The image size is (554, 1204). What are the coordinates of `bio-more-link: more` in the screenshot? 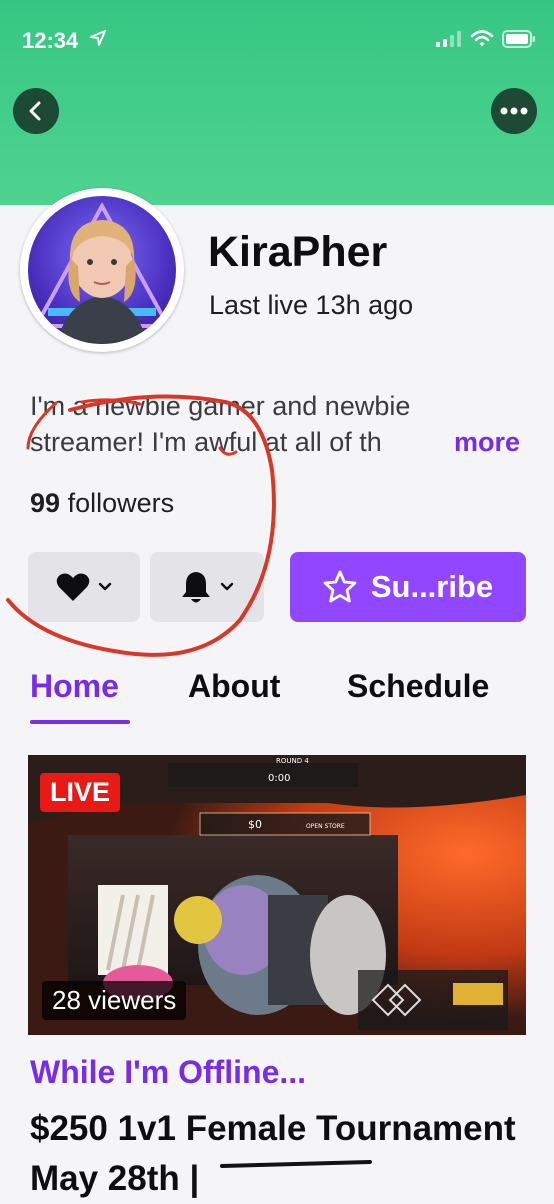 It's located at (487, 442).